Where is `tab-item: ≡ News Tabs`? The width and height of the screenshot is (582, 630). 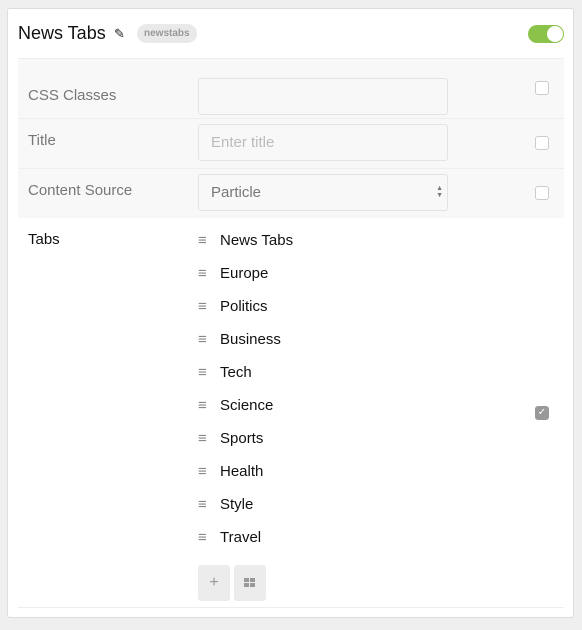 tab-item: ≡ News Tabs is located at coordinates (245, 241).